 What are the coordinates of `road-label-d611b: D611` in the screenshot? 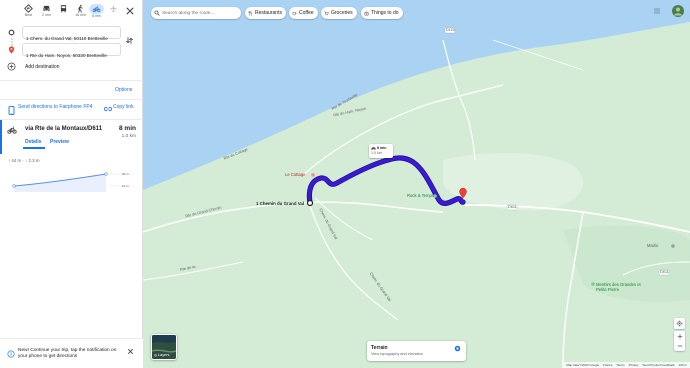 It's located at (664, 272).